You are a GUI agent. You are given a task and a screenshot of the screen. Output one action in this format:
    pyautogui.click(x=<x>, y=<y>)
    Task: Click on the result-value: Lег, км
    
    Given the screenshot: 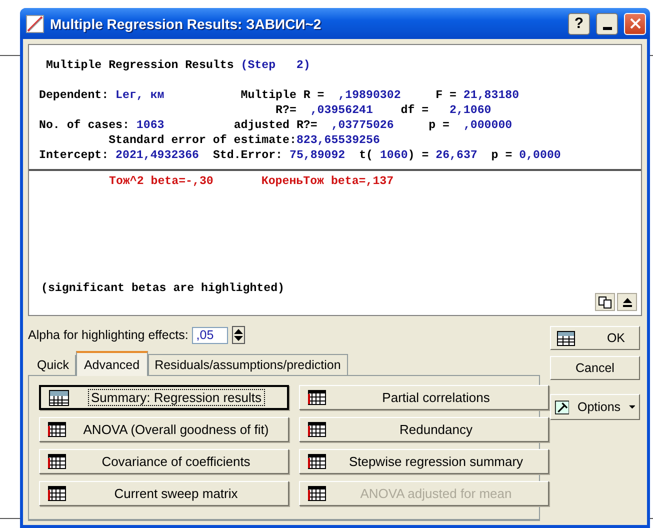 What is the action you would take?
    pyautogui.click(x=140, y=95)
    